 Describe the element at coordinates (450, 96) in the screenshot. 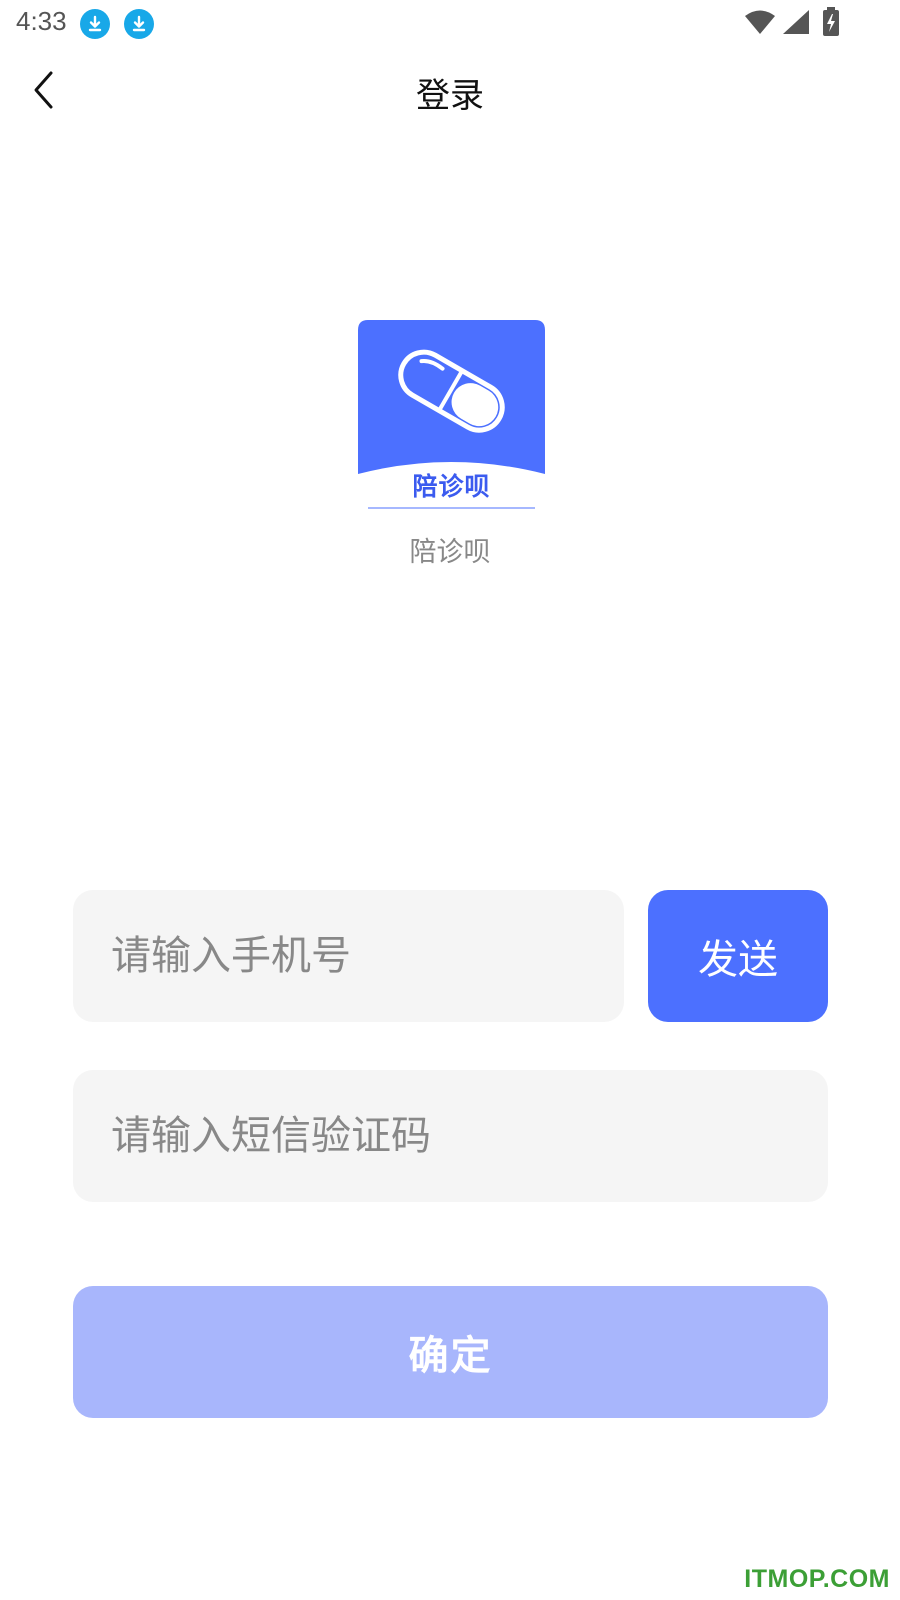

I see `page-title: 登录` at that location.